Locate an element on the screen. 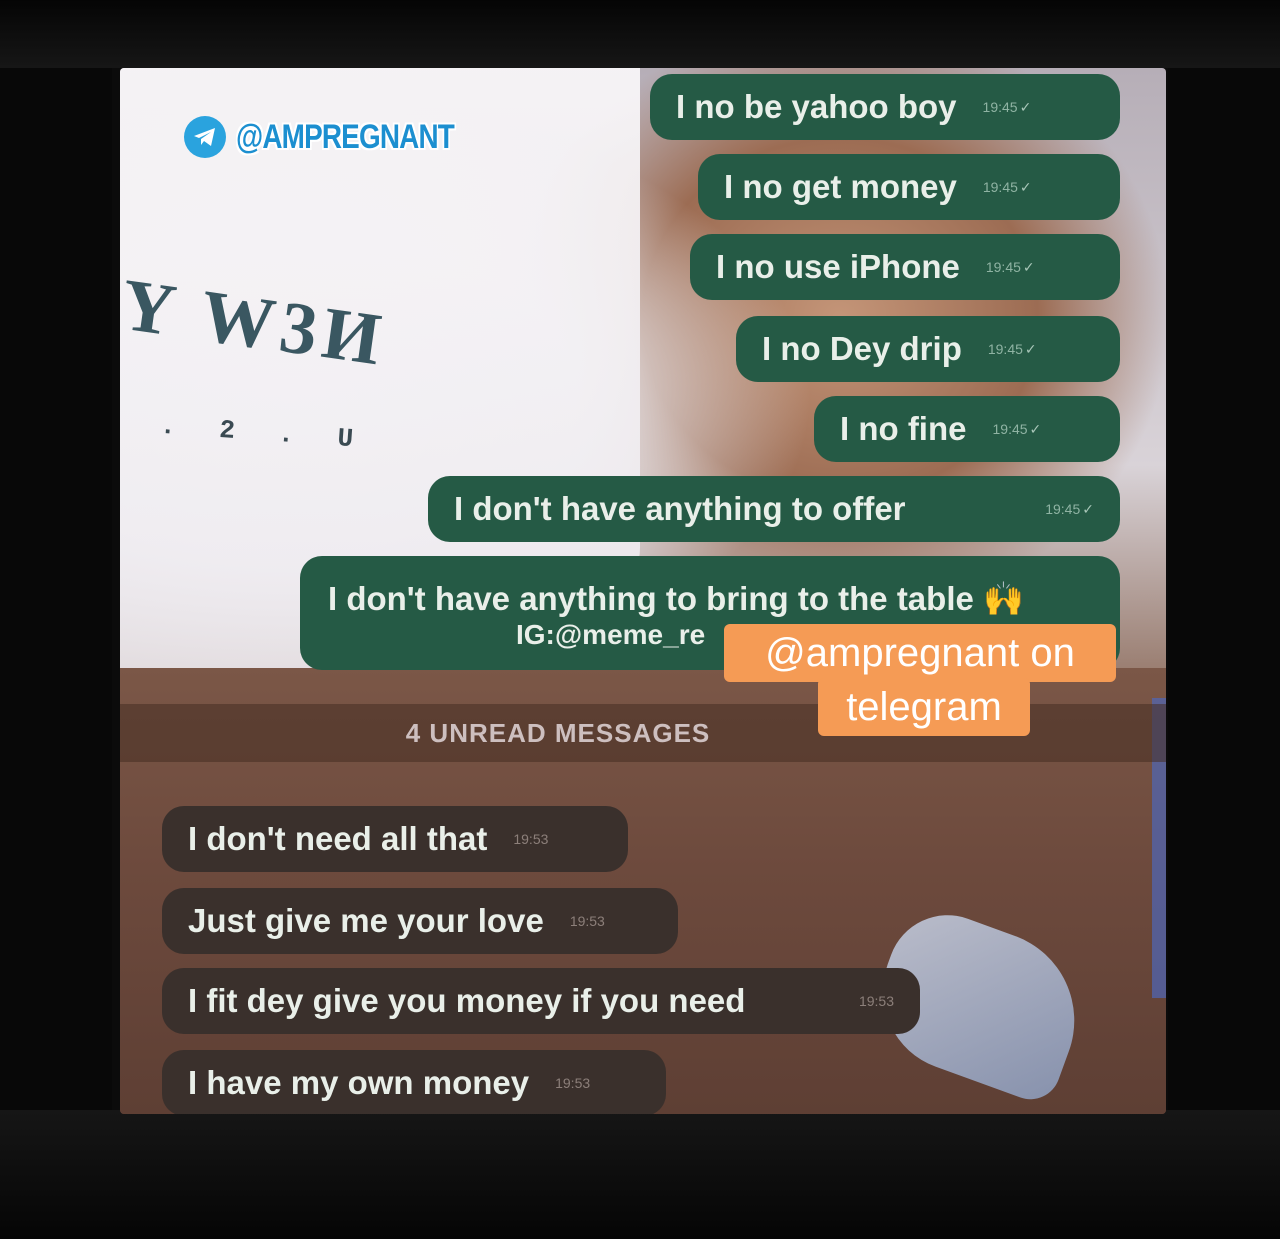 The width and height of the screenshot is (1280, 1239). message-text: I no fine is located at coordinates (903, 428).